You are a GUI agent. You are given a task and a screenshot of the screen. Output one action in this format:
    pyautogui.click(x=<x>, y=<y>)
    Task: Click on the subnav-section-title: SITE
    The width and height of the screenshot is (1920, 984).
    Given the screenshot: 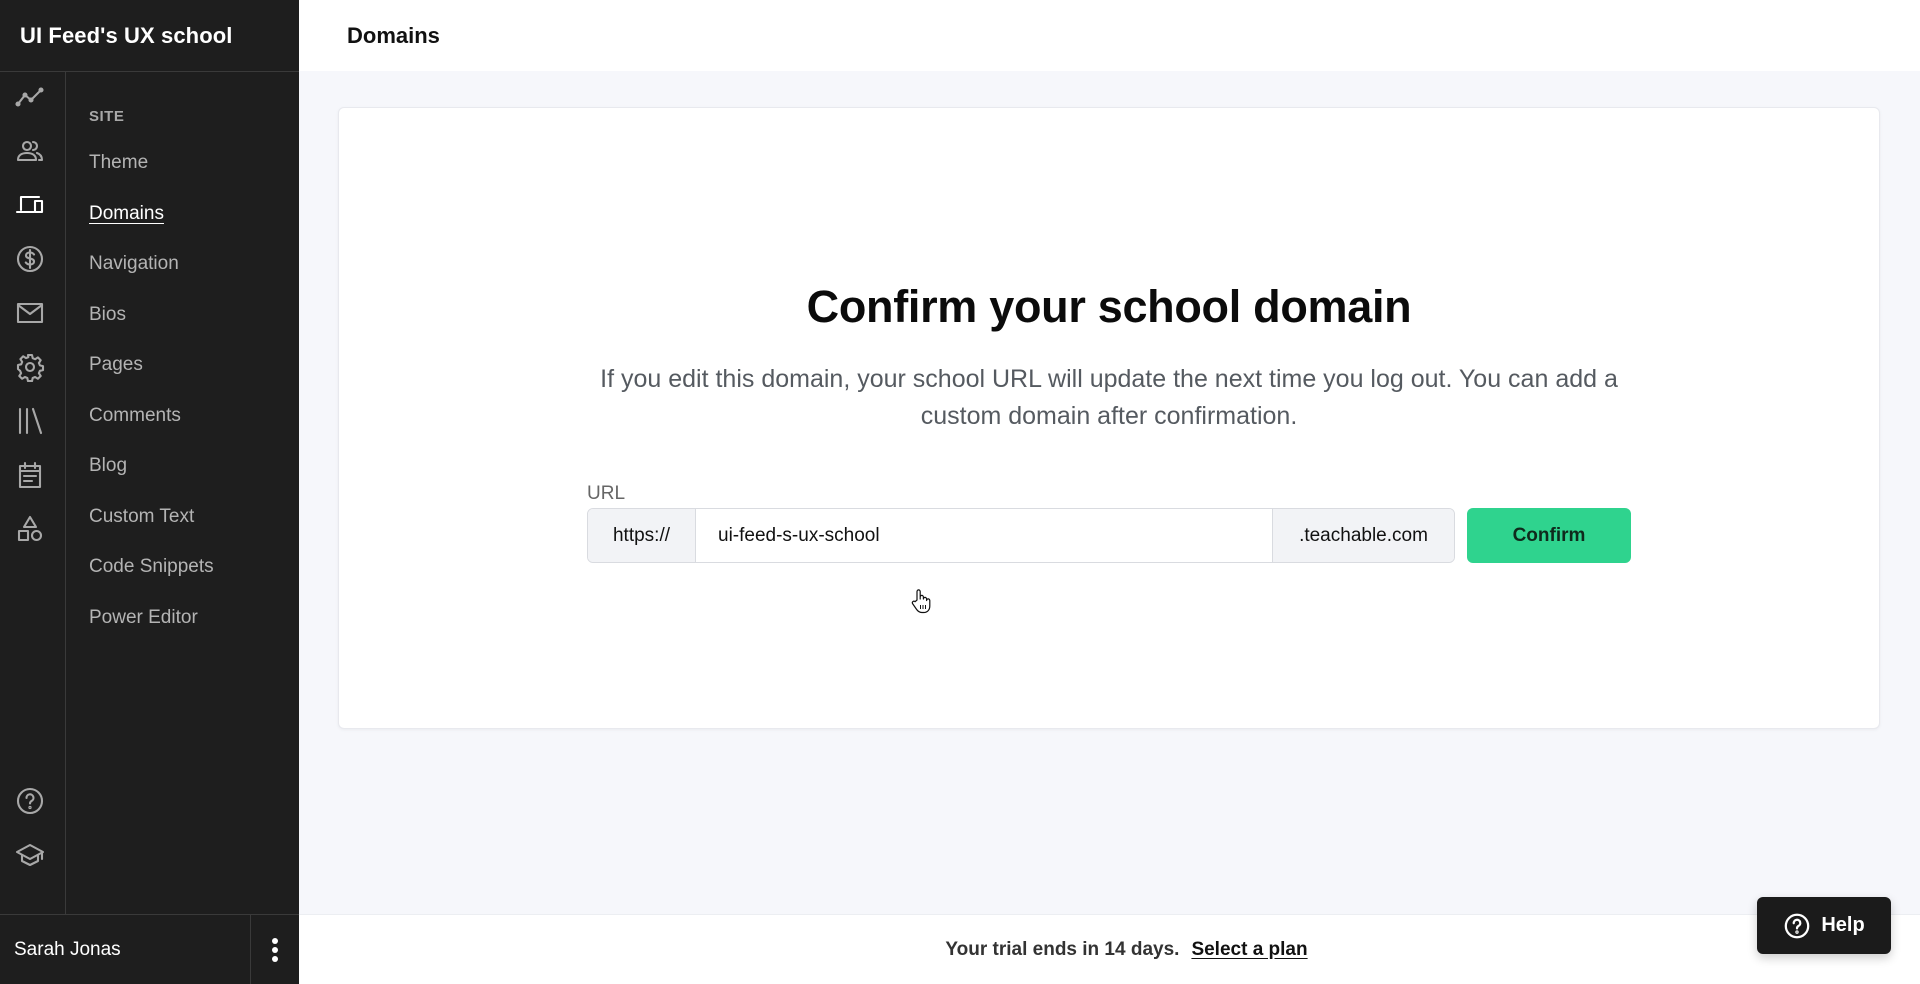 What is the action you would take?
    pyautogui.click(x=107, y=116)
    